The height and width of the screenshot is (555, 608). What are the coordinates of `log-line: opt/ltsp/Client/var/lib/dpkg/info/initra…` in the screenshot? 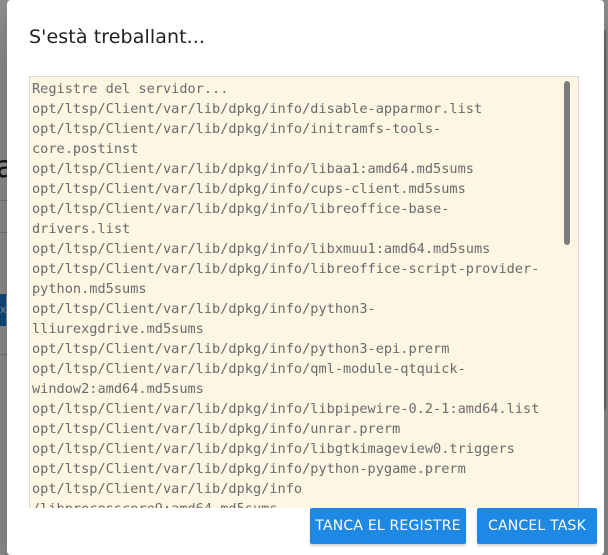 It's located at (237, 129).